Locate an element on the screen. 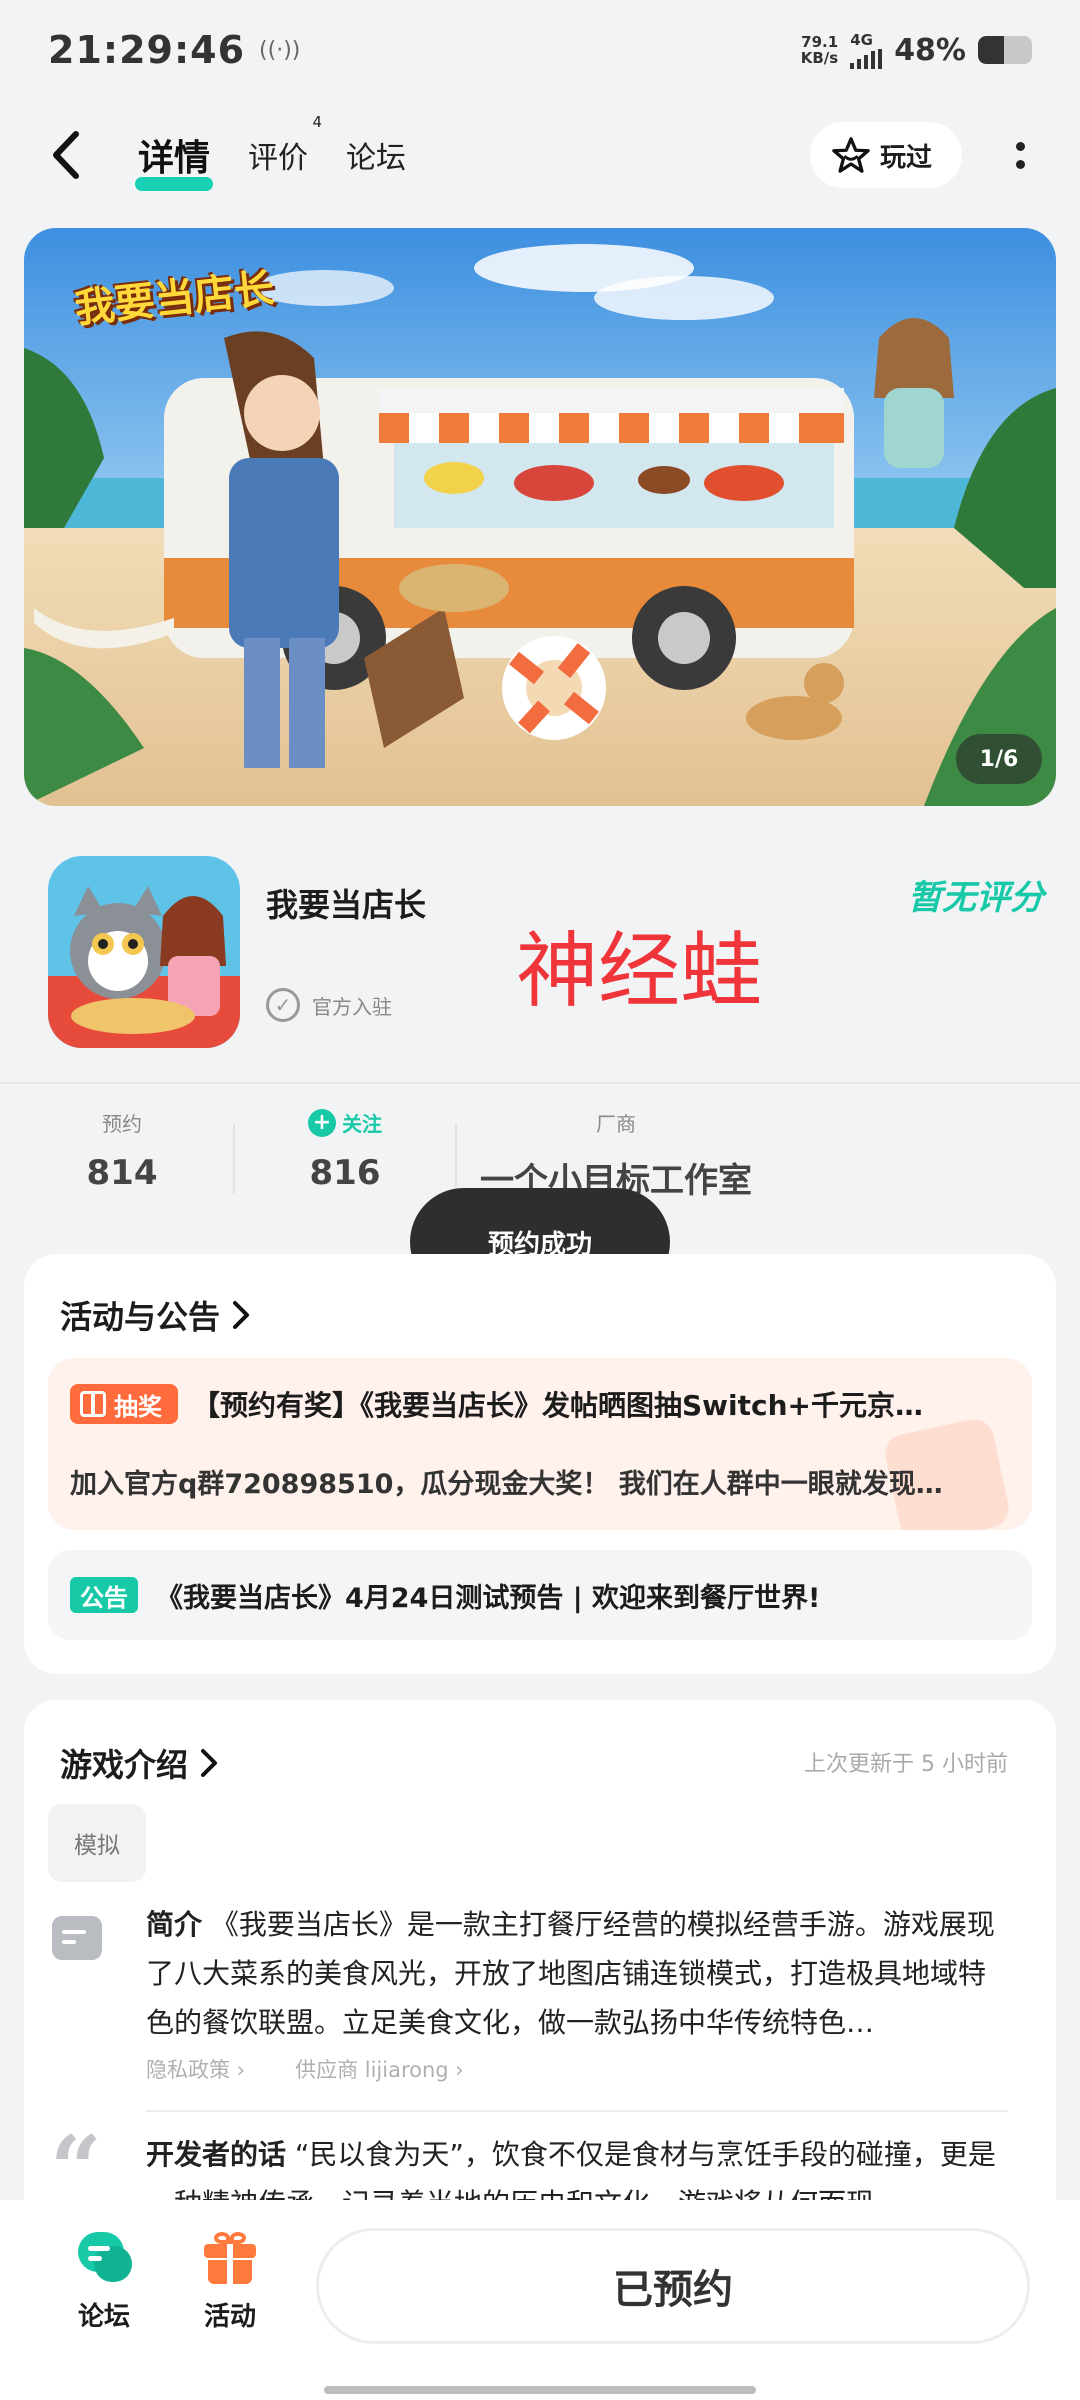 The width and height of the screenshot is (1080, 2400). intro-title: 游戏介绍 is located at coordinates (140, 1763).